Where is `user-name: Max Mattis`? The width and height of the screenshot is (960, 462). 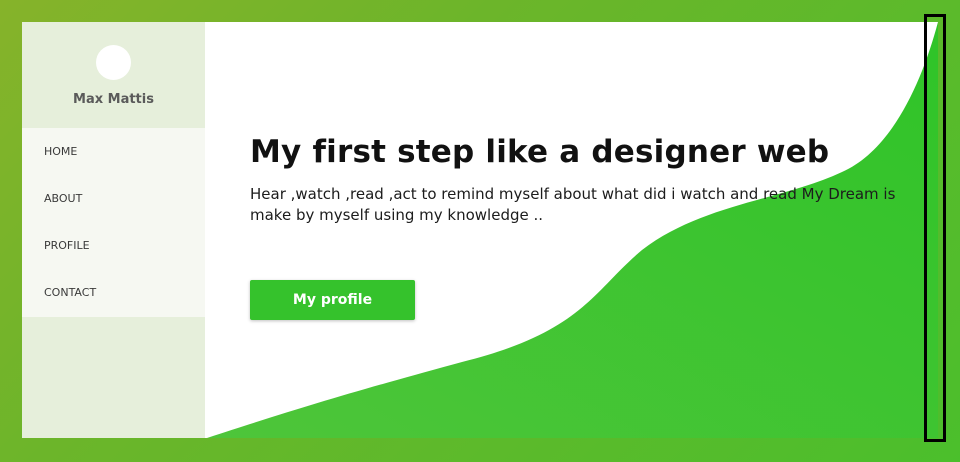 user-name: Max Mattis is located at coordinates (113, 99).